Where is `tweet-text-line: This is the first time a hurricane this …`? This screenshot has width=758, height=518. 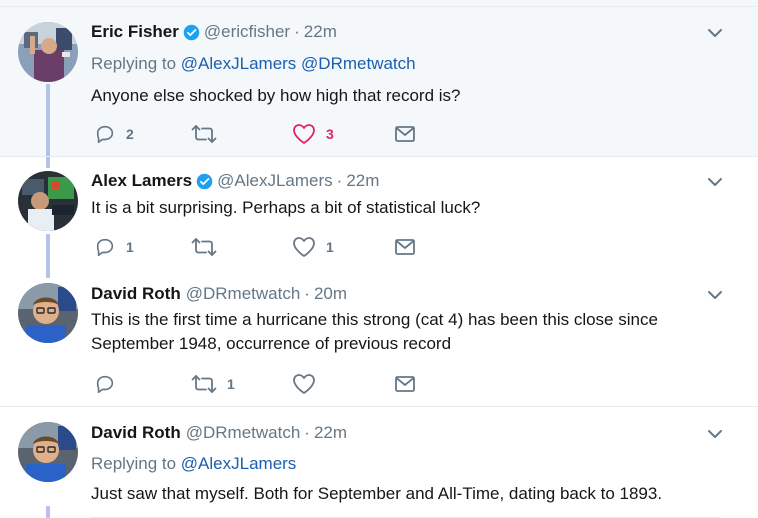
tweet-text-line: This is the first time a hurricane this … is located at coordinates (374, 319).